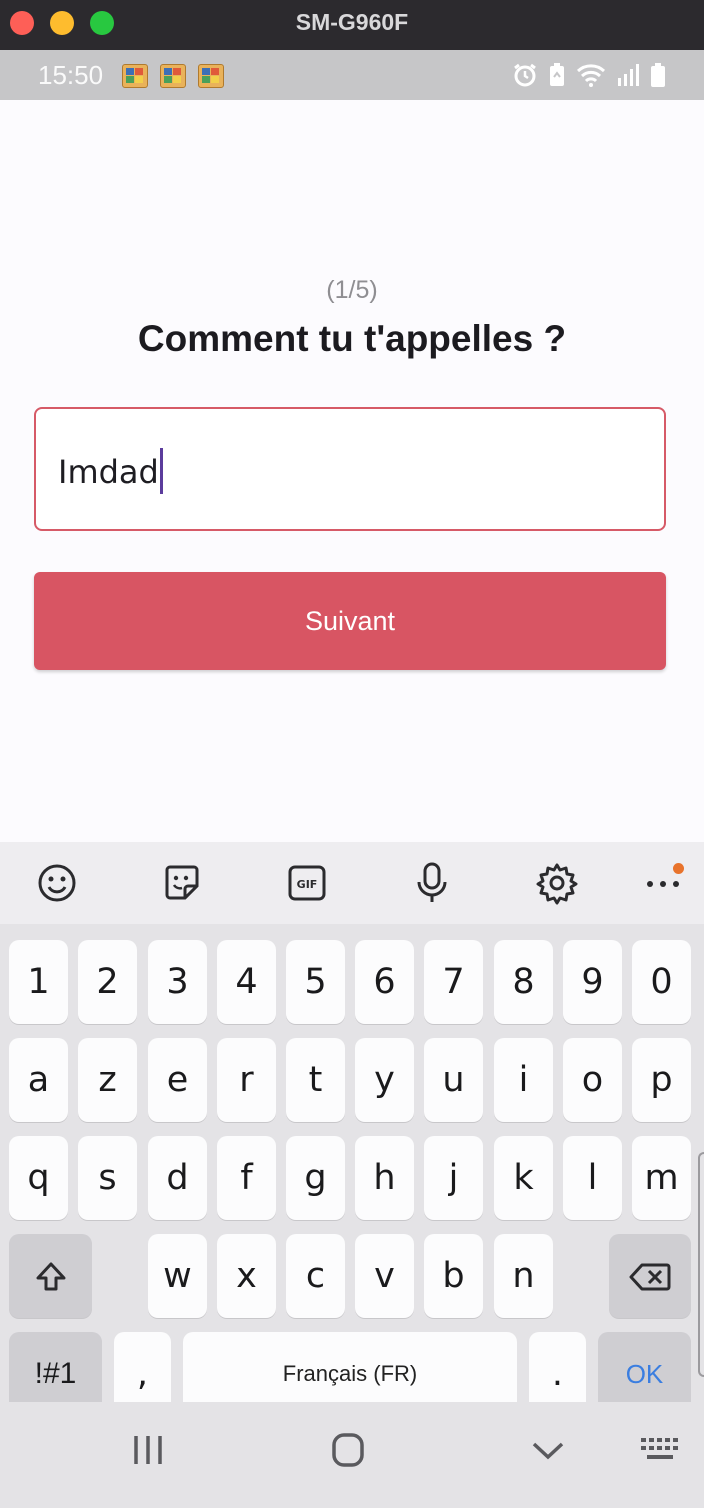  What do you see at coordinates (246, 1080) in the screenshot?
I see `key: r` at bounding box center [246, 1080].